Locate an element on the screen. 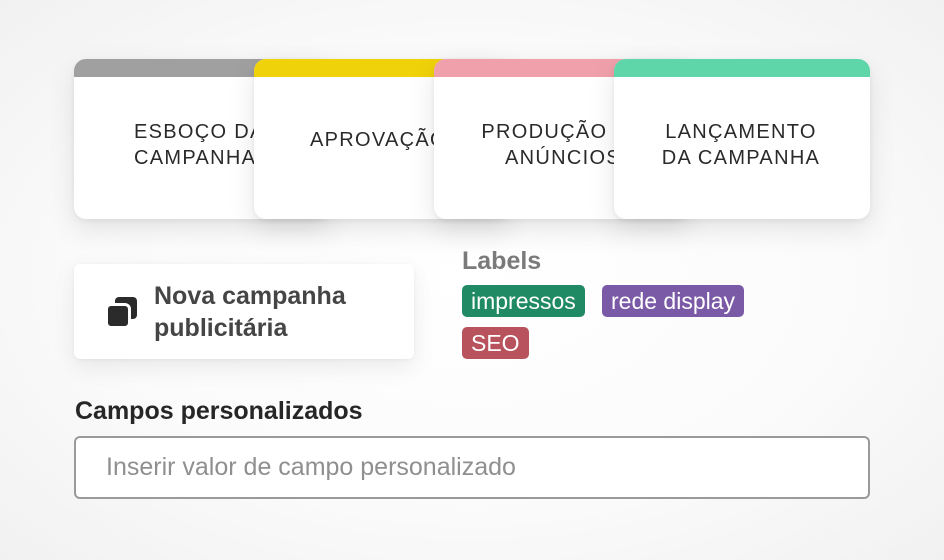 This screenshot has height=560, width=944. stage-card-campaign-launch: LANÇAMENTO DA CAMPANHA is located at coordinates (742, 139).